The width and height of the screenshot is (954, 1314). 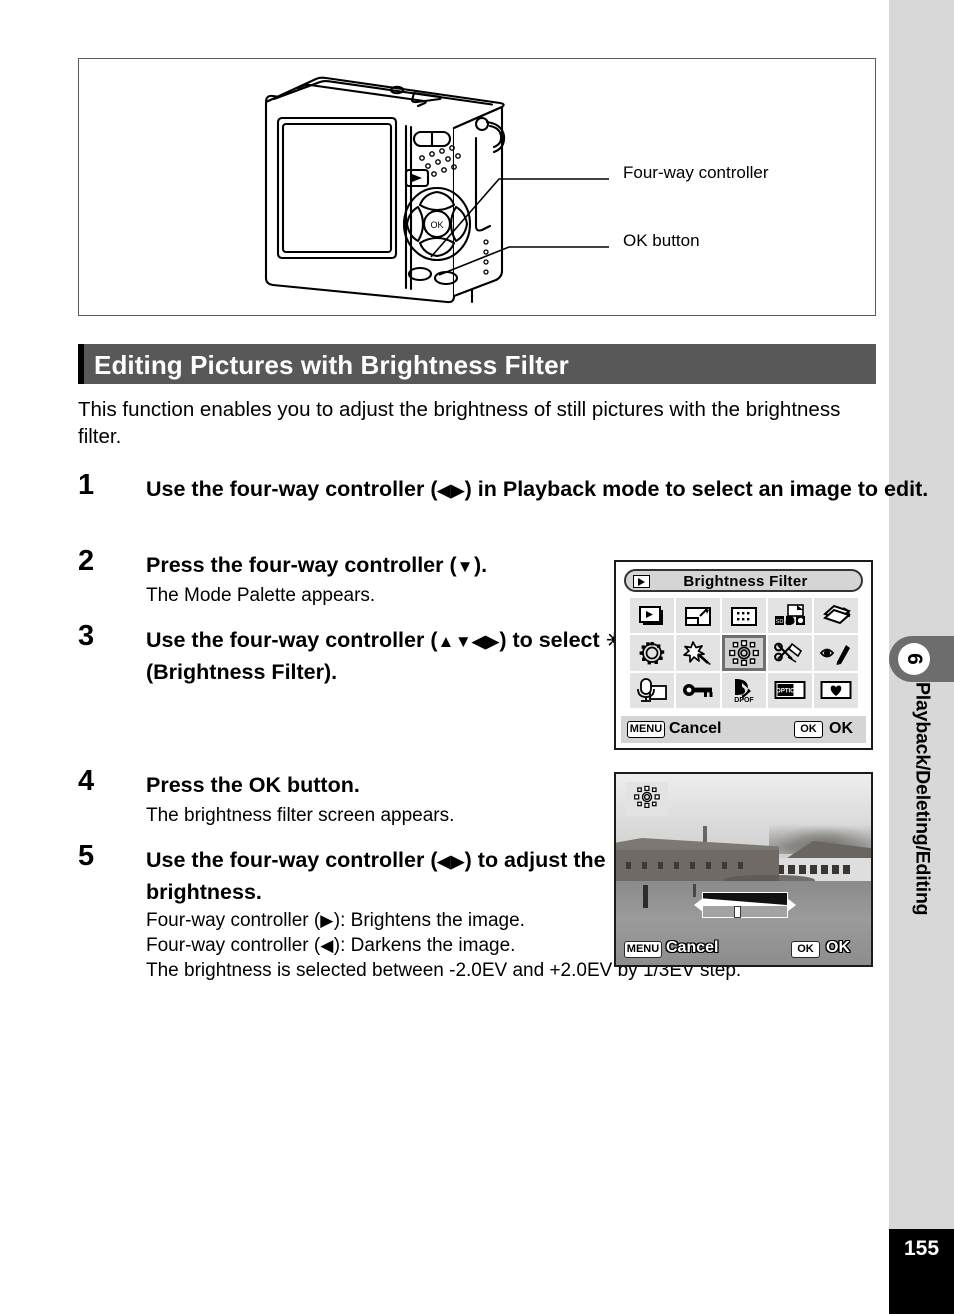 I want to click on protect-key-icon, so click(x=698, y=690).